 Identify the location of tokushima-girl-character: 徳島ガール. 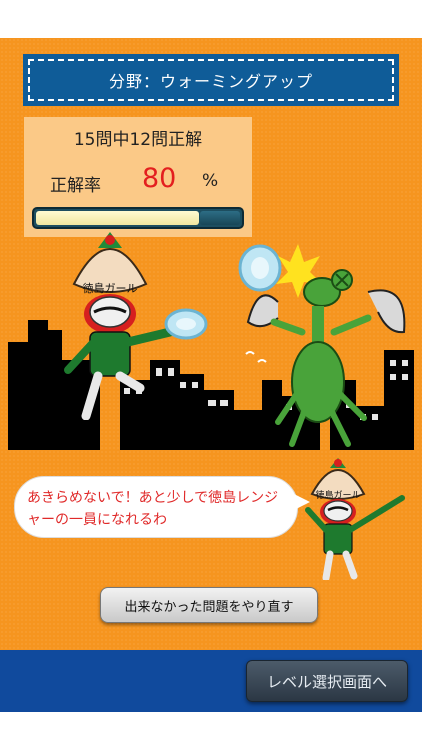
(136, 326).